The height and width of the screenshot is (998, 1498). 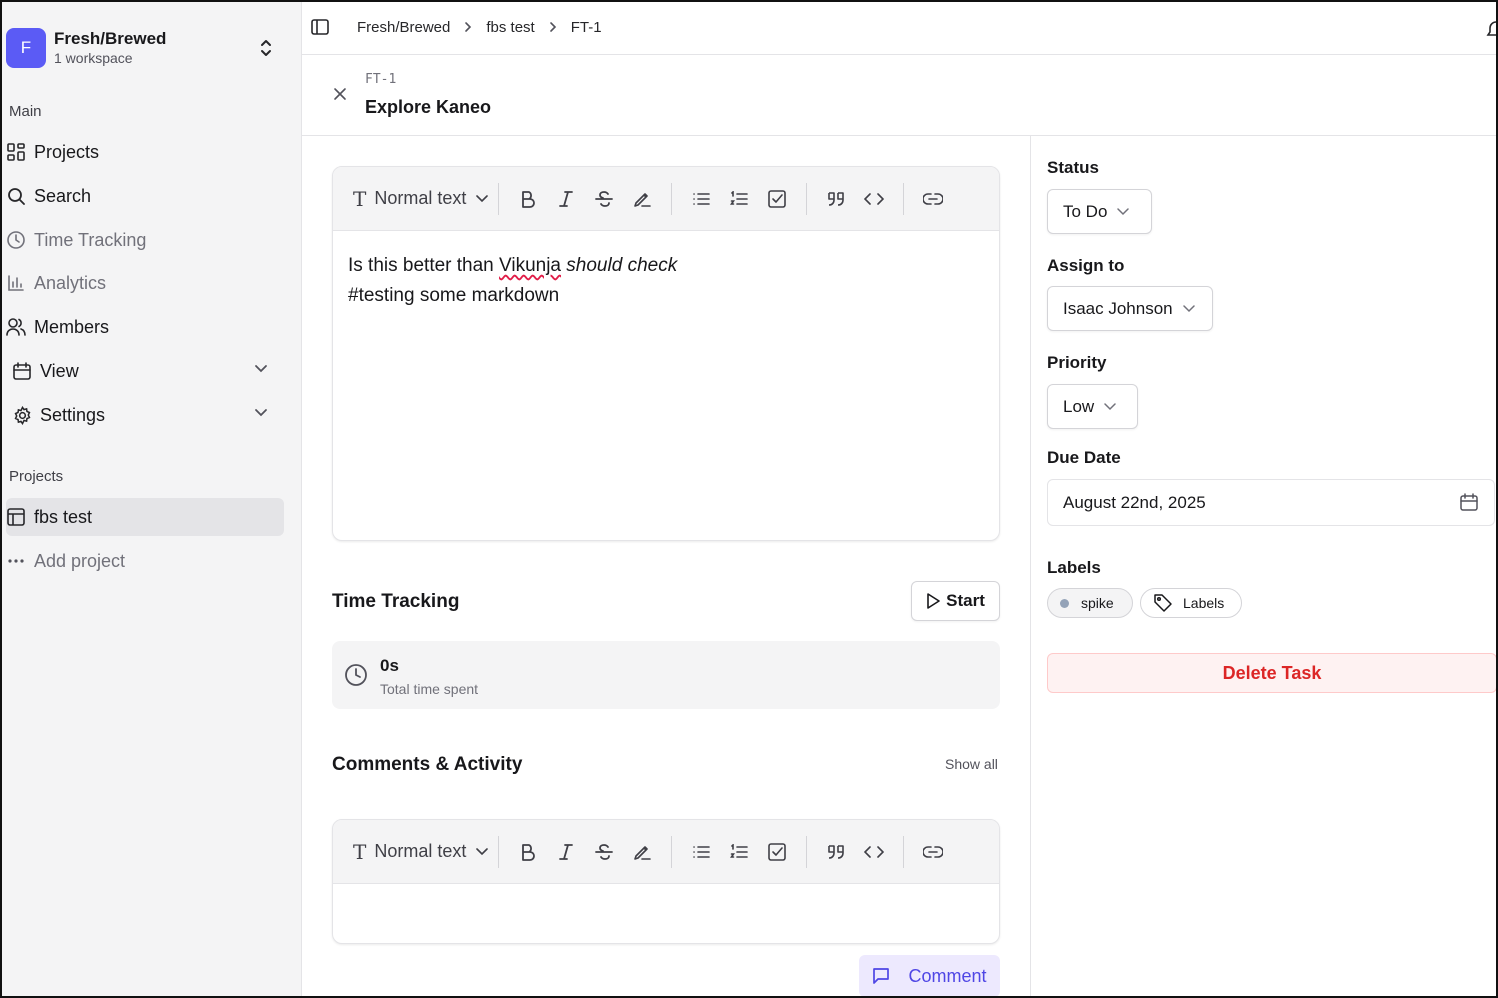 I want to click on message-square-icon, so click(x=881, y=976).